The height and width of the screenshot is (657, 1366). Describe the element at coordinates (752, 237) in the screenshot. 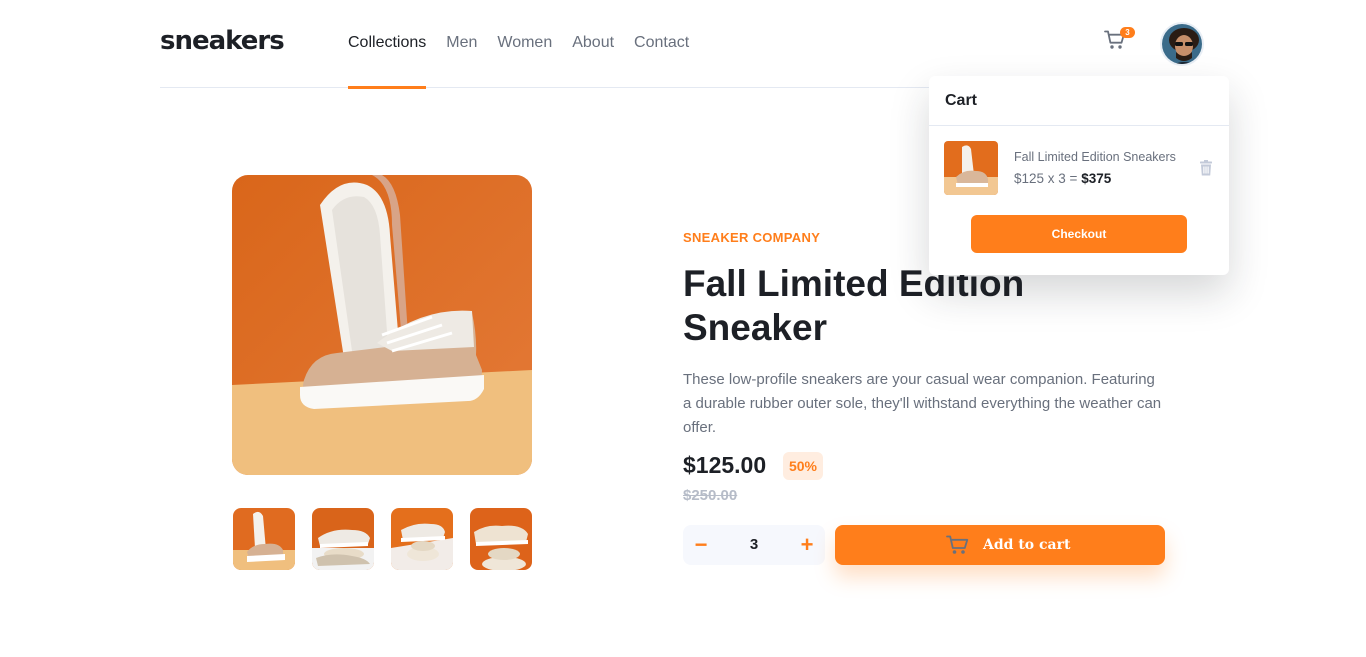

I see `company-label: SNEAKER COMPANY` at that location.